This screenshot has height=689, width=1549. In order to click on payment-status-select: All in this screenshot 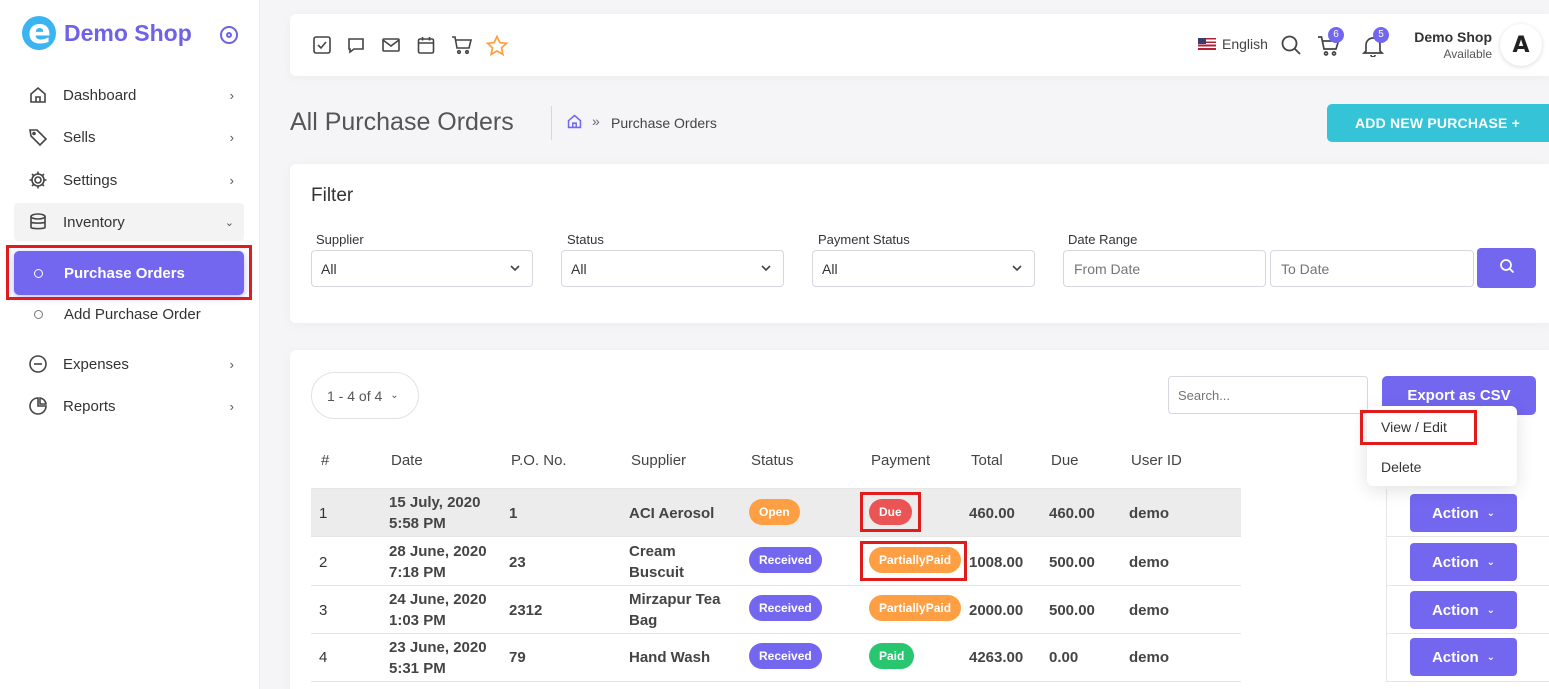, I will do `click(923, 268)`.